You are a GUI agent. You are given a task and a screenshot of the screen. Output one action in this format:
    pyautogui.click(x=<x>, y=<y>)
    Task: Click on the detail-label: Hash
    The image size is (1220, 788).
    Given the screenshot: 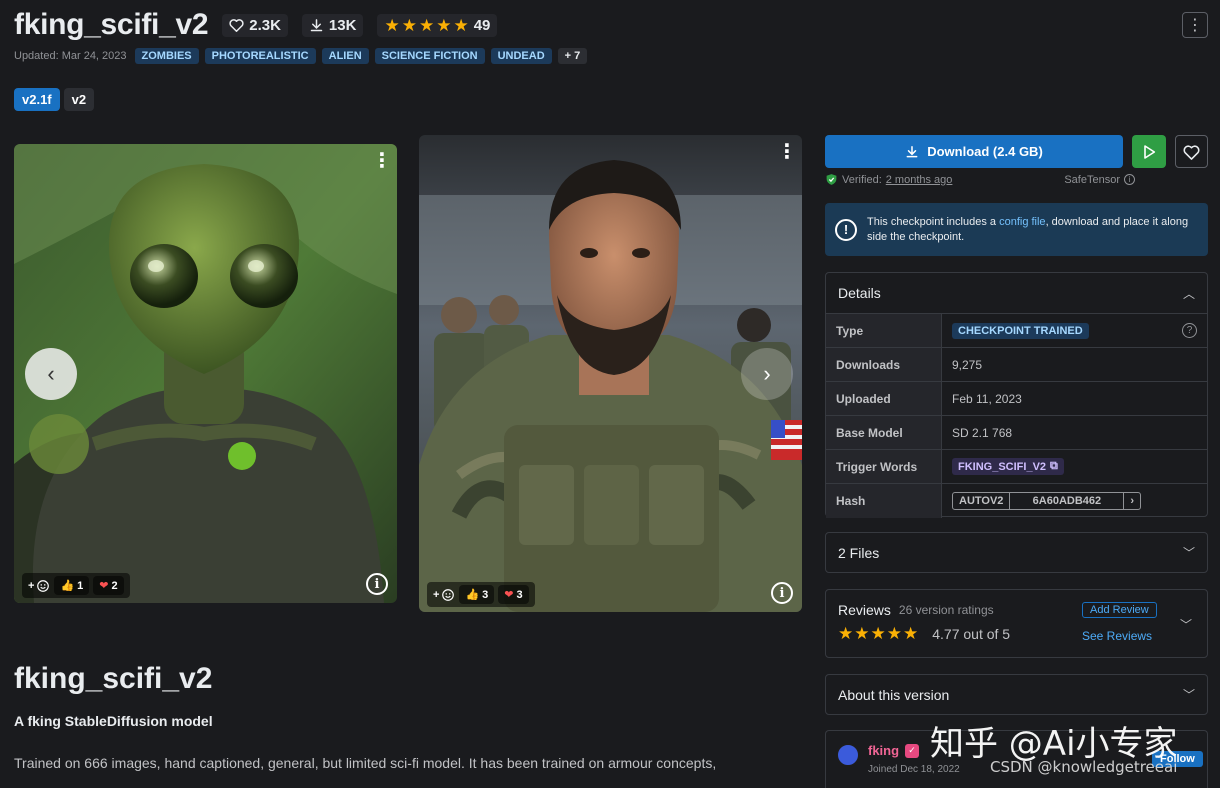 What is the action you would take?
    pyautogui.click(x=884, y=501)
    